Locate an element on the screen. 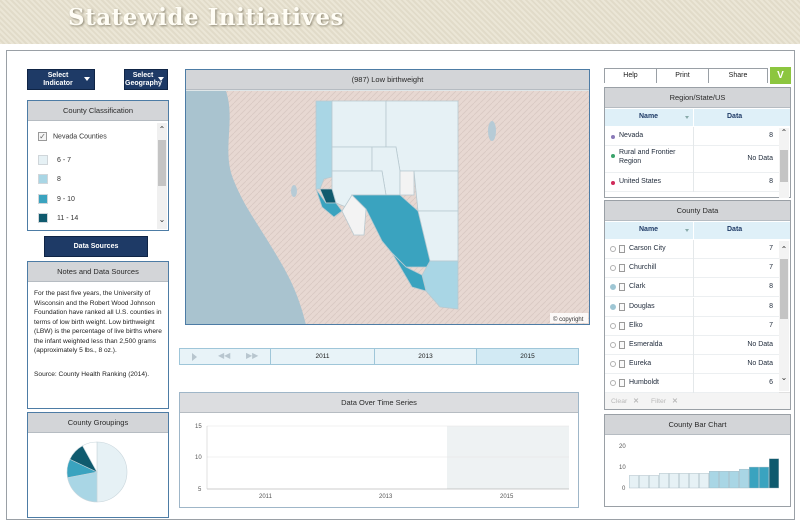  county-value: No Data is located at coordinates (760, 364).